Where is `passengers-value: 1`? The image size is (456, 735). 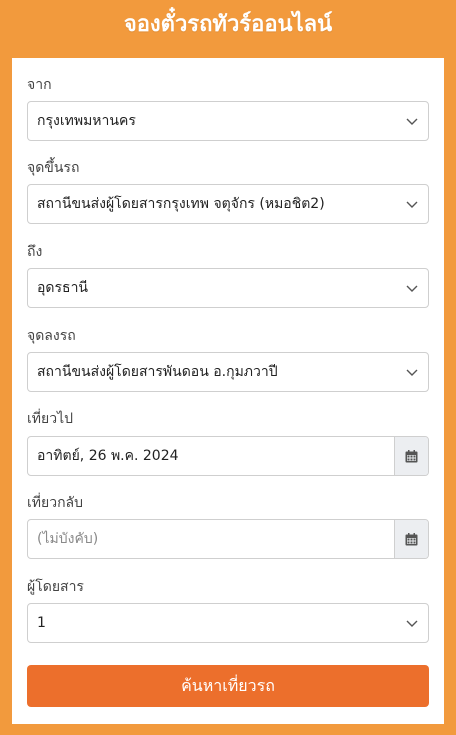 passengers-value: 1 is located at coordinates (41, 623).